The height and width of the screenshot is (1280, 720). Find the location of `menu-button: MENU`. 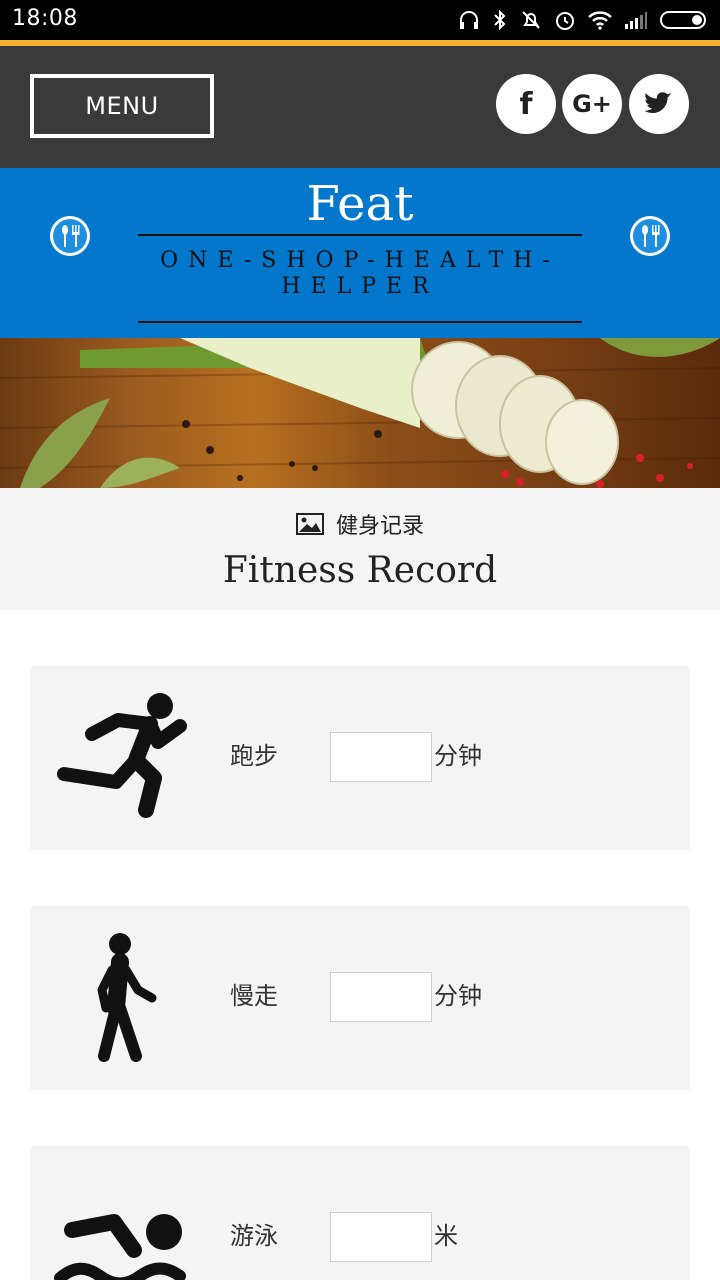

menu-button: MENU is located at coordinates (122, 106).